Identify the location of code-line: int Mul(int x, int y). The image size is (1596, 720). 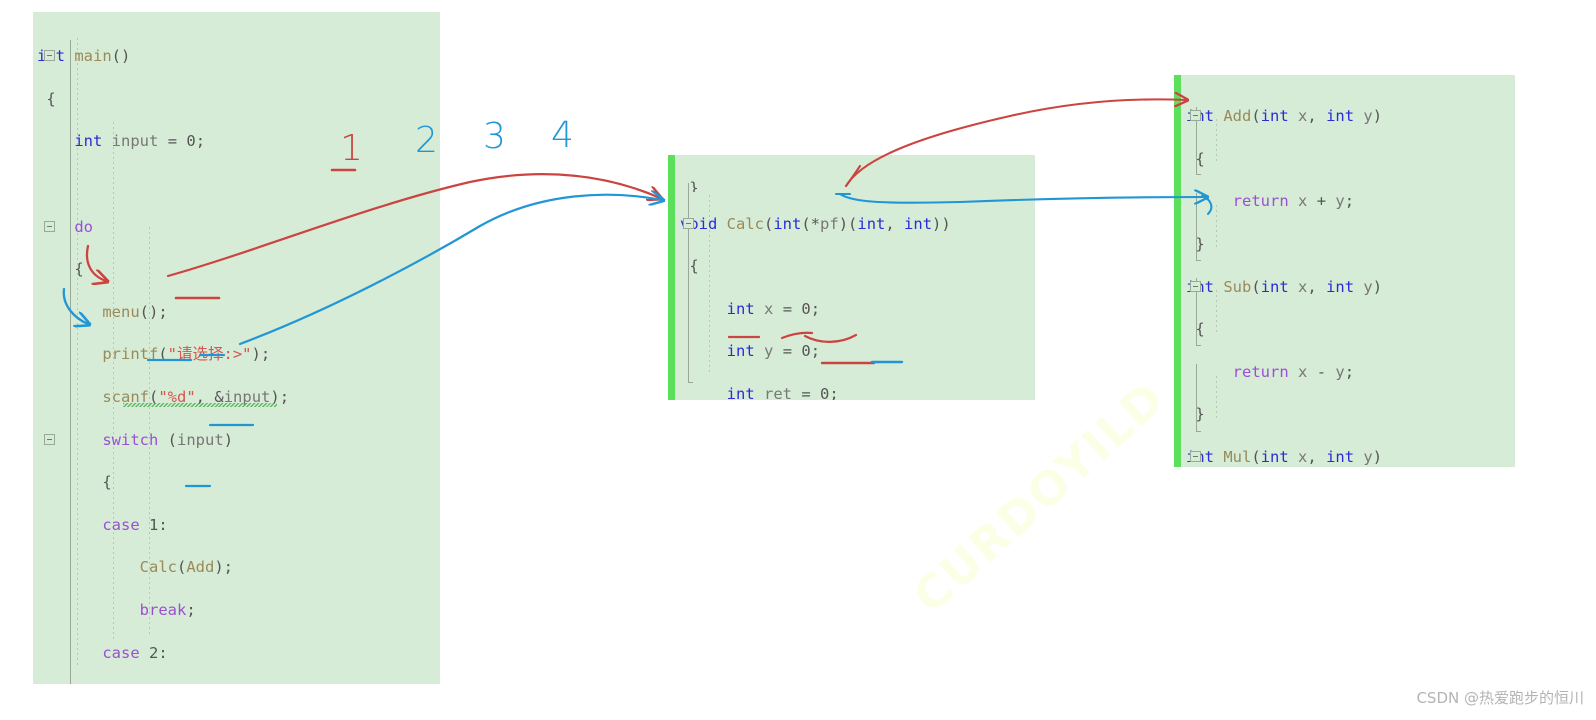
(1307, 457).